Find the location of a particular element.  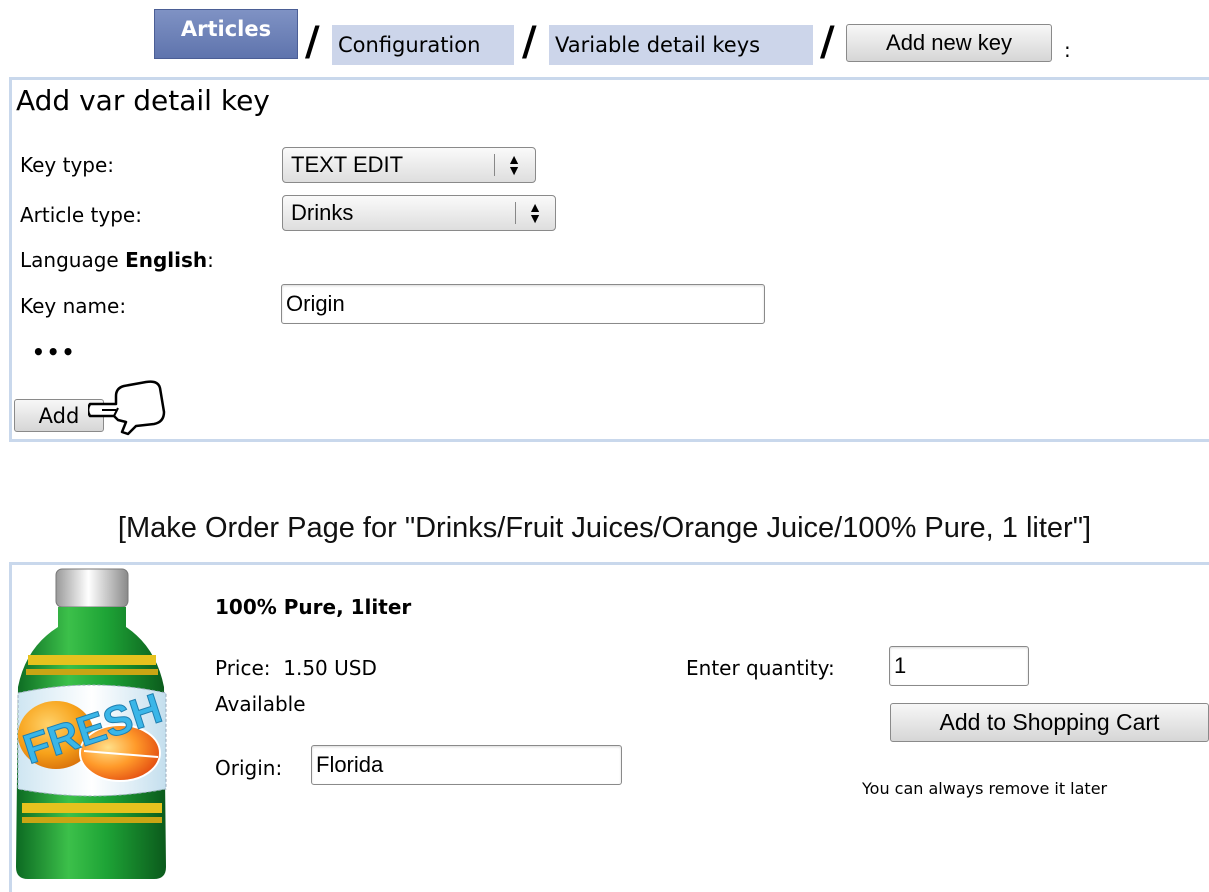

add-to-shopping-cart-button: Add to Shopping Cart is located at coordinates (1049, 722).